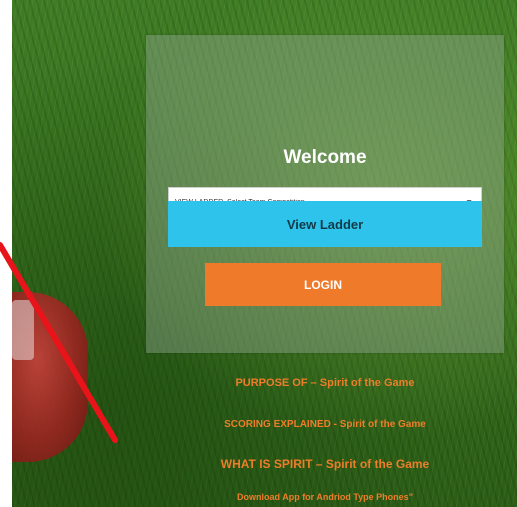  Describe the element at coordinates (325, 424) in the screenshot. I see `link-scoring-explained: SCORING EXPLAINED - Spirit of the Game` at that location.